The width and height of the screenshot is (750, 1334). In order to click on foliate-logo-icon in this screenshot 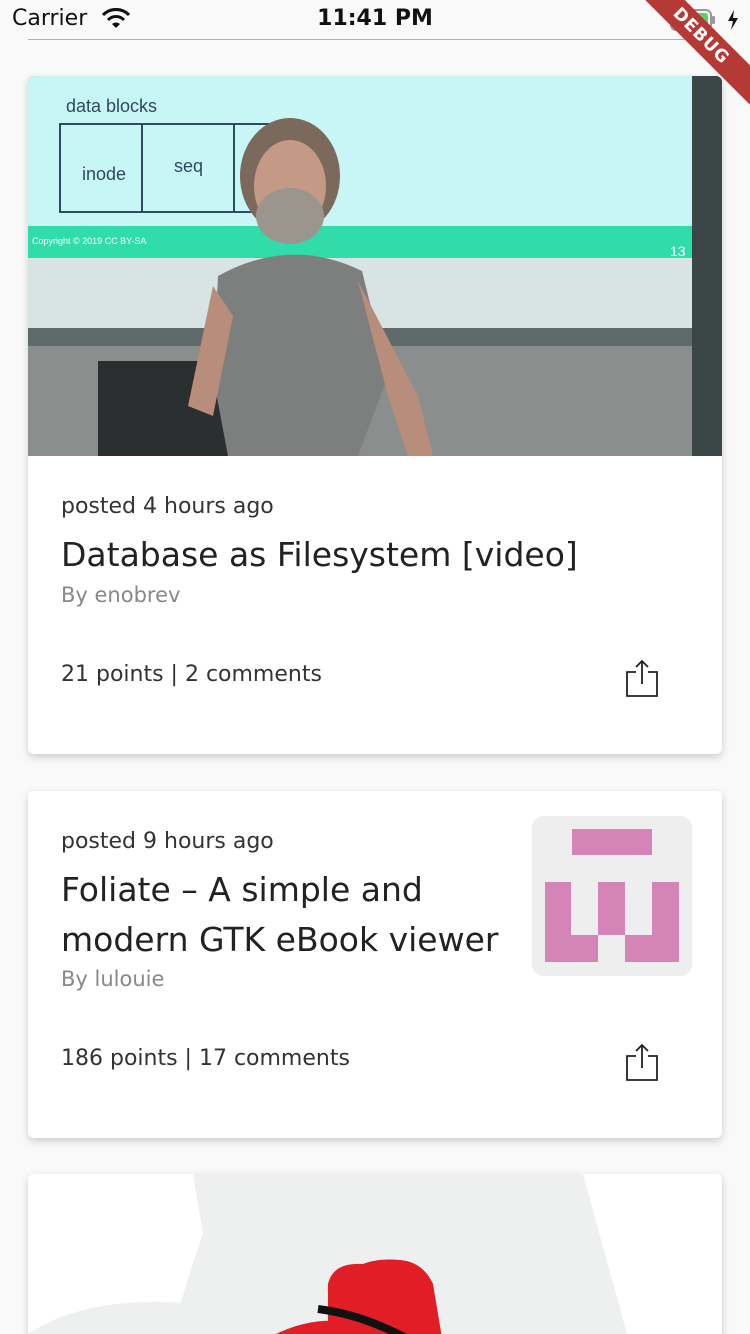, I will do `click(612, 895)`.